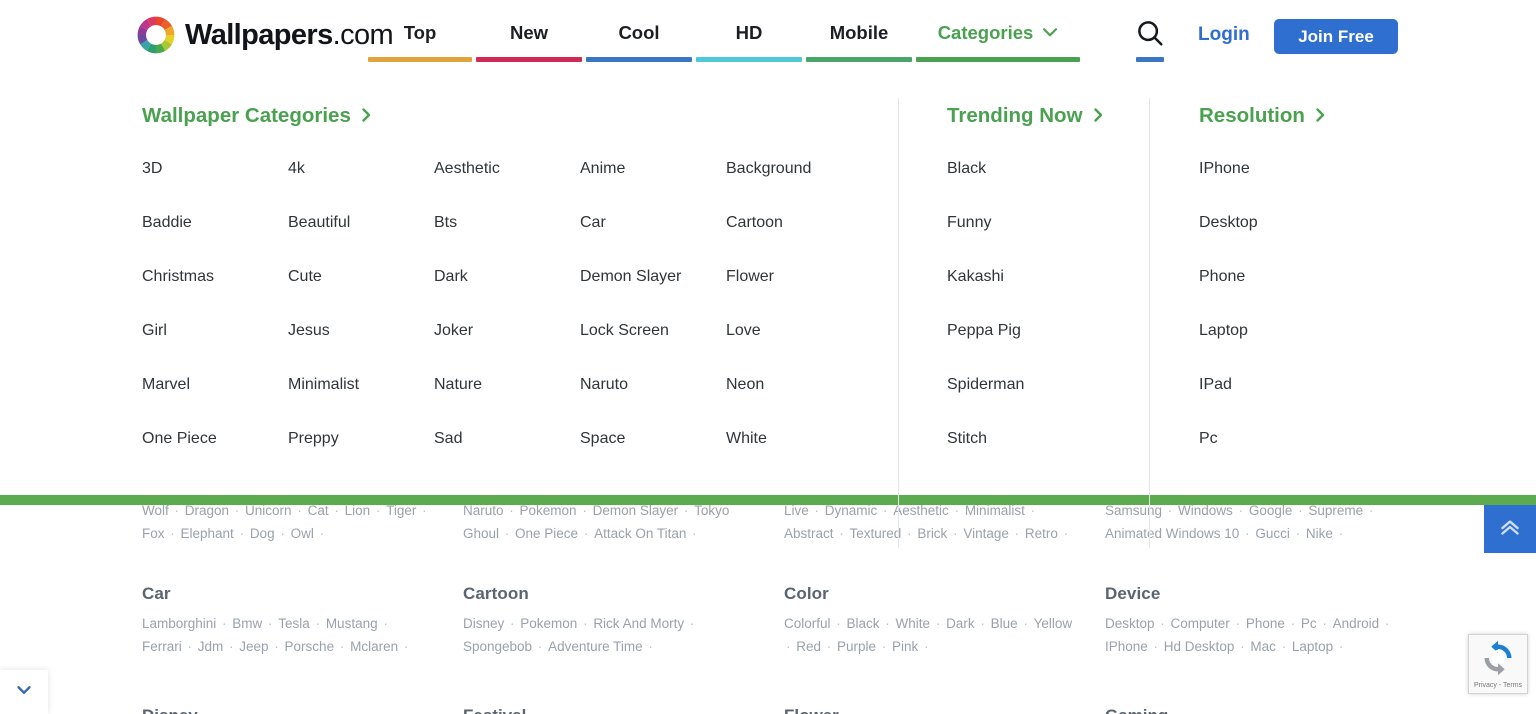 The height and width of the screenshot is (714, 1536). I want to click on tag-link: Porsche, so click(310, 646).